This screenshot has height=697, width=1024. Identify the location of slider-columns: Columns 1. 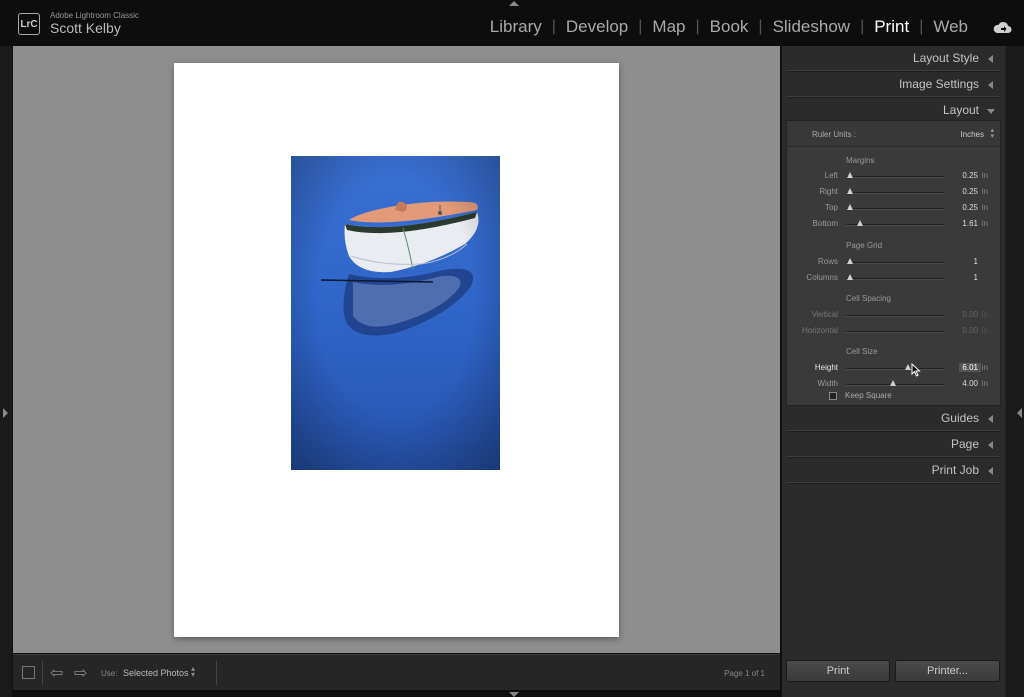
(893, 278).